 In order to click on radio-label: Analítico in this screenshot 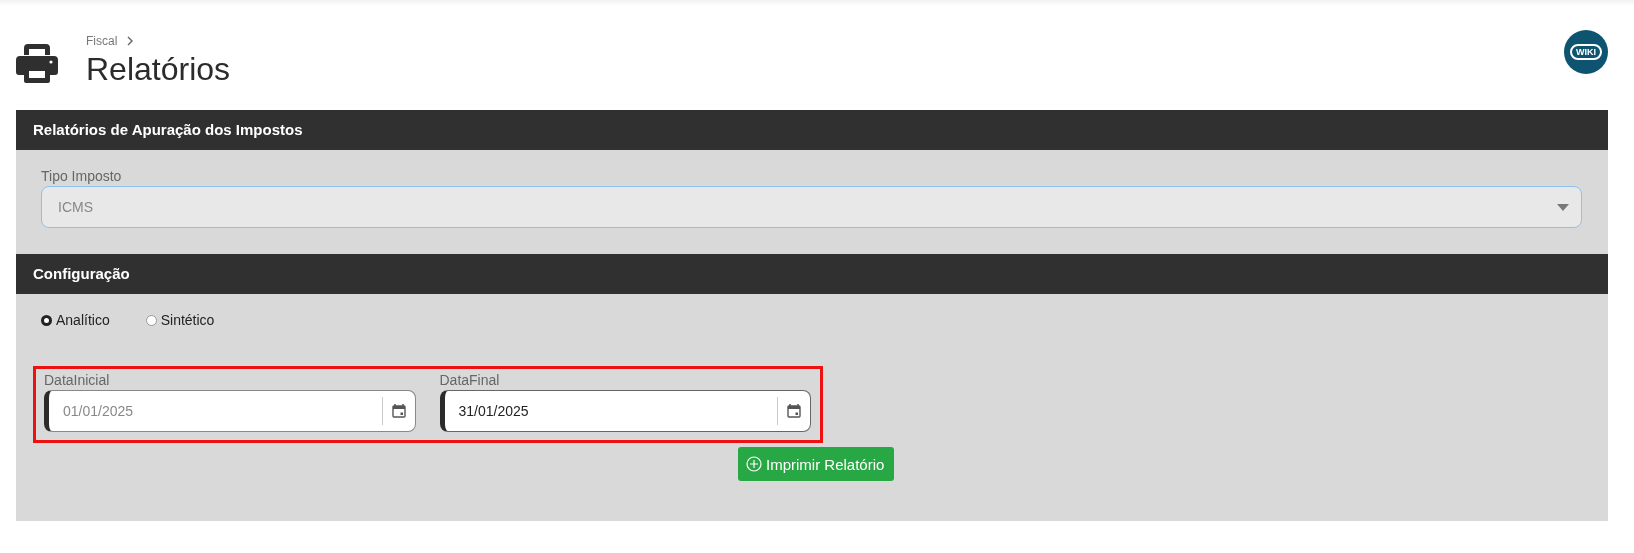, I will do `click(83, 320)`.